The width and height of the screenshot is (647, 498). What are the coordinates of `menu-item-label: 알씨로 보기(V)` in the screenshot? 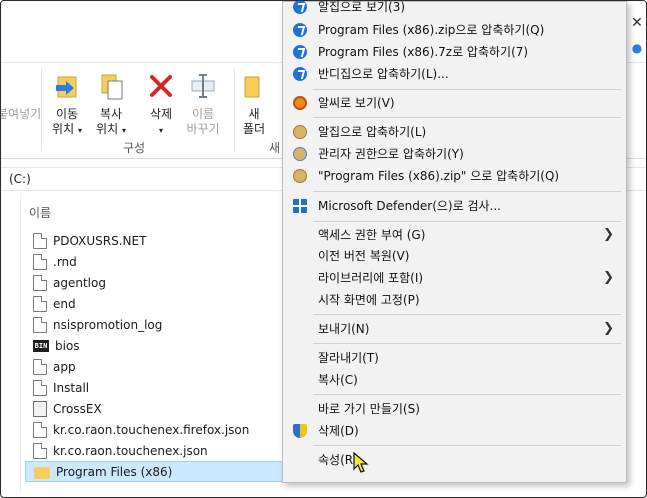 It's located at (356, 103).